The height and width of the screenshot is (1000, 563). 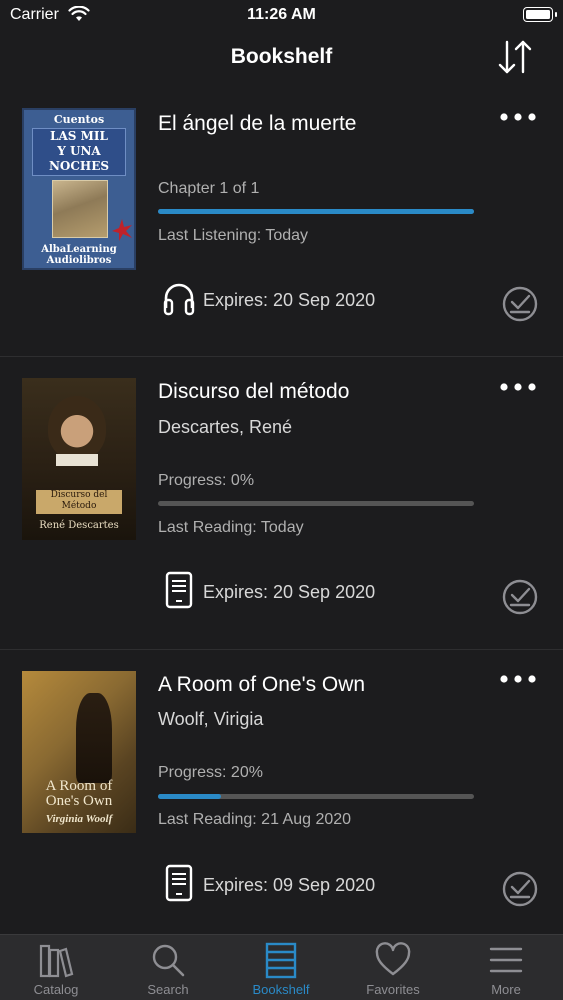 What do you see at coordinates (79, 819) in the screenshot?
I see `cover-author: Virginia Woolf` at bounding box center [79, 819].